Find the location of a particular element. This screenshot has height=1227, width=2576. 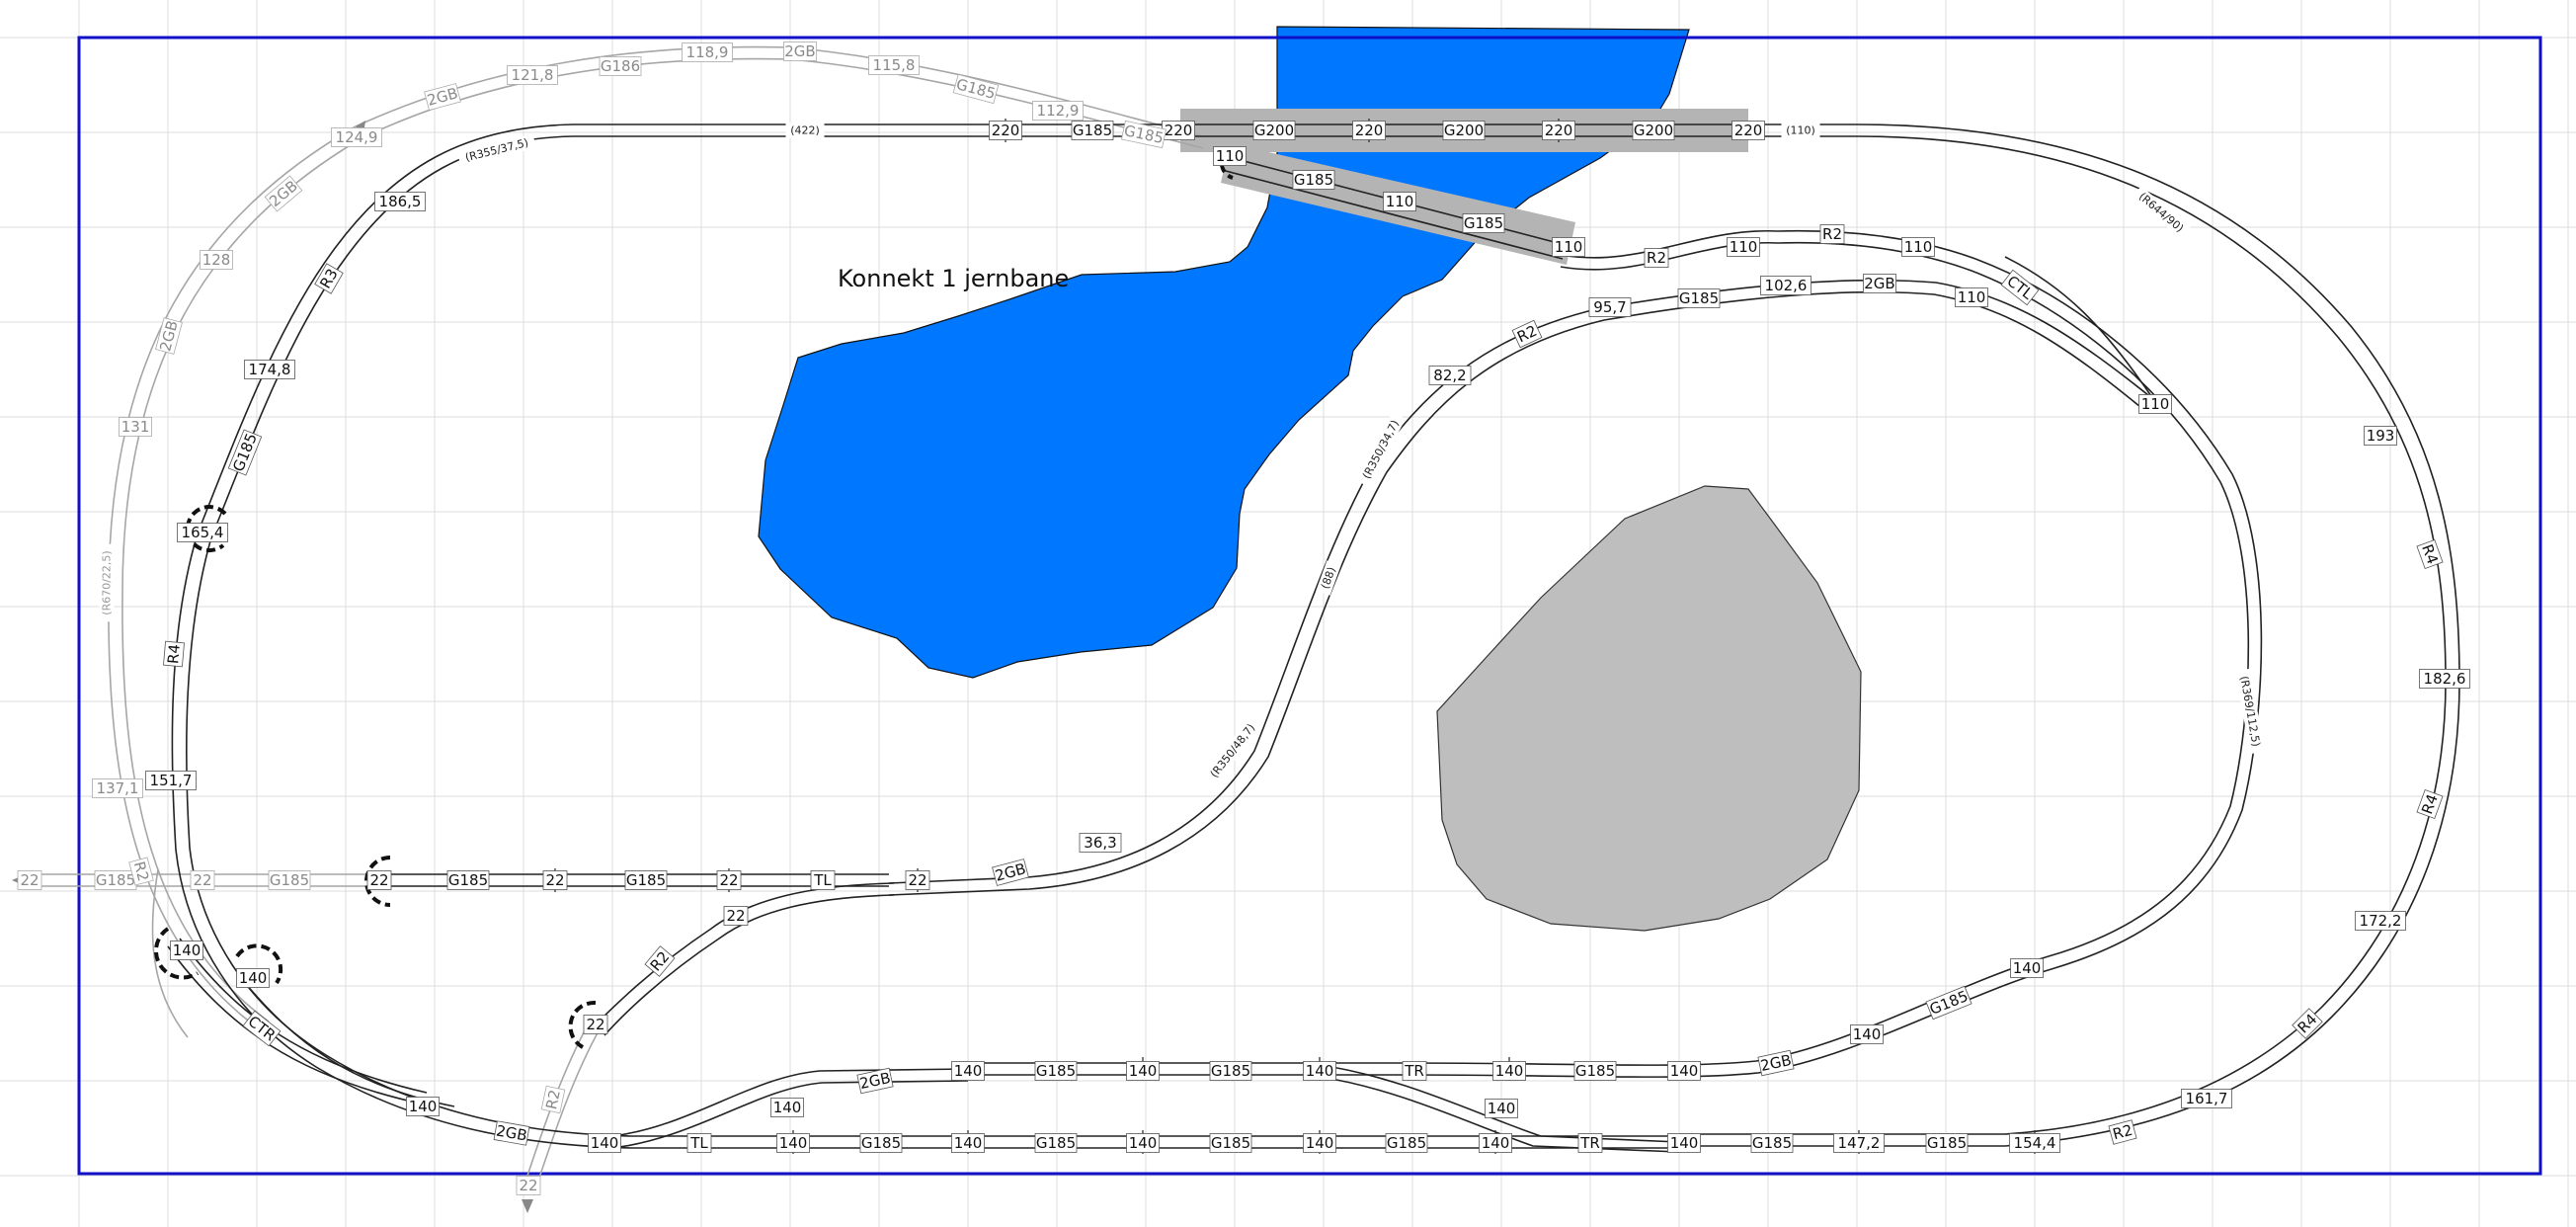

track-label: 174,8 is located at coordinates (269, 369).